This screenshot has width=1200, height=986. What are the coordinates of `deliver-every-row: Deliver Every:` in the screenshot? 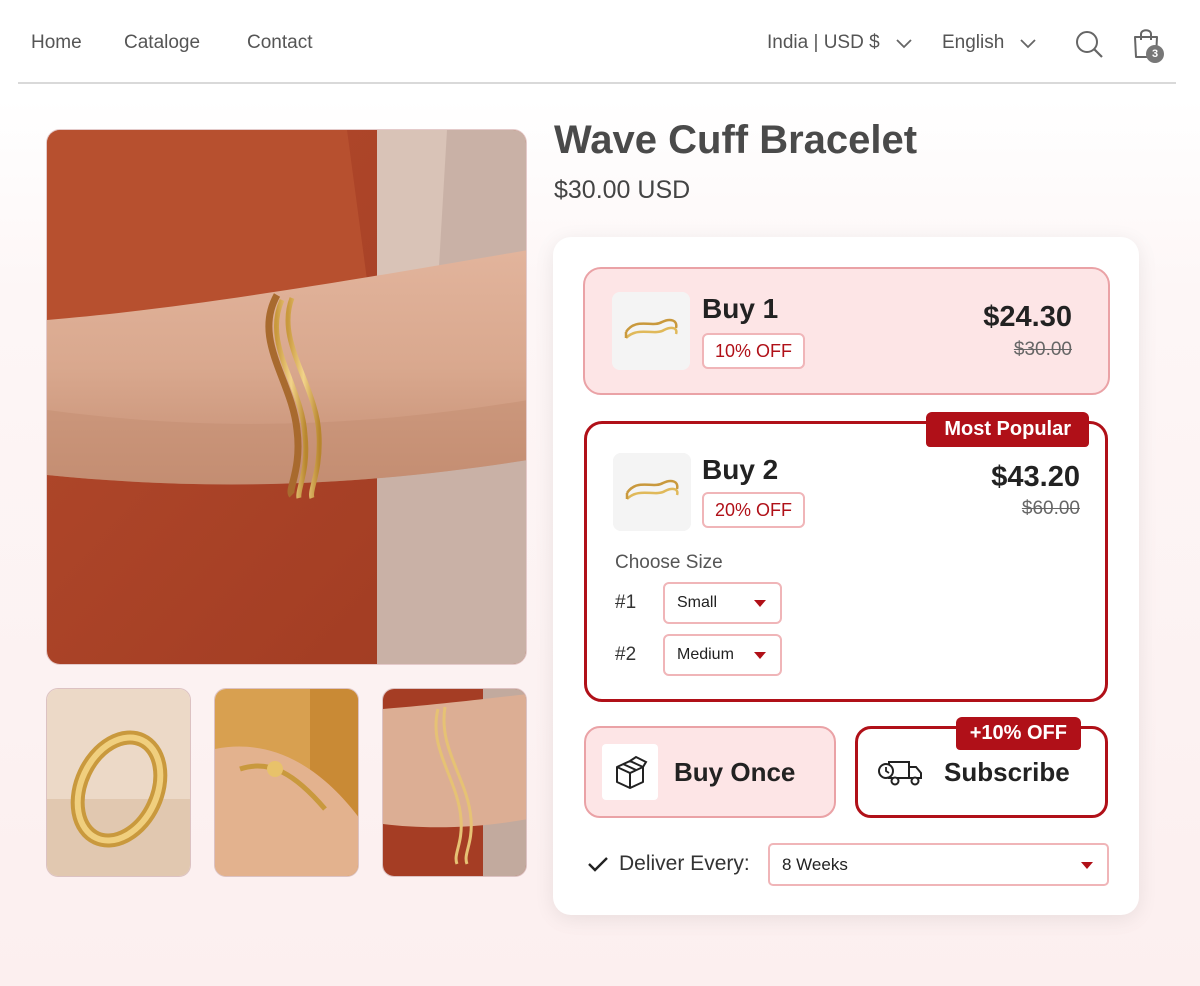 It's located at (668, 864).